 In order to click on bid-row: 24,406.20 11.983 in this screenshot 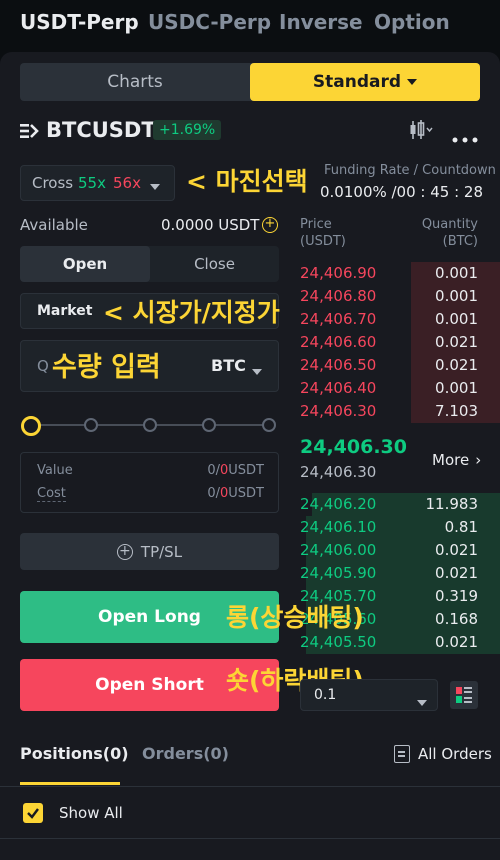, I will do `click(400, 504)`.